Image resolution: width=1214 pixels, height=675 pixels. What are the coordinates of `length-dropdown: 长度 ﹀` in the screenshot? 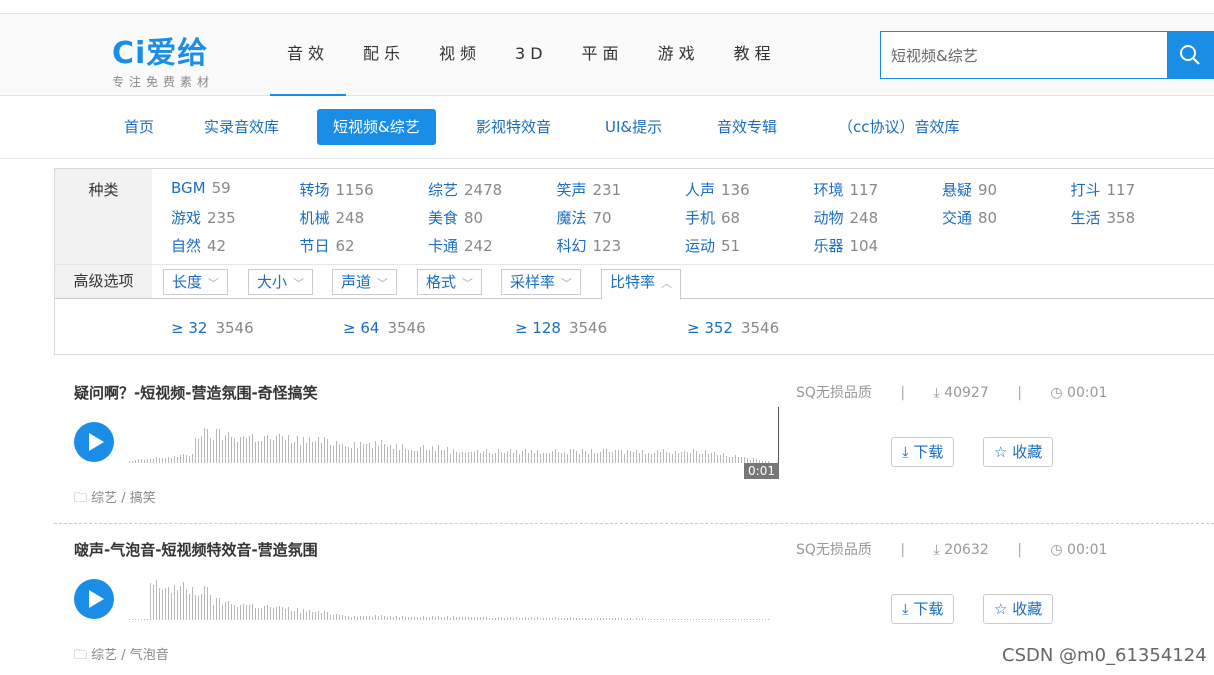 It's located at (196, 282).